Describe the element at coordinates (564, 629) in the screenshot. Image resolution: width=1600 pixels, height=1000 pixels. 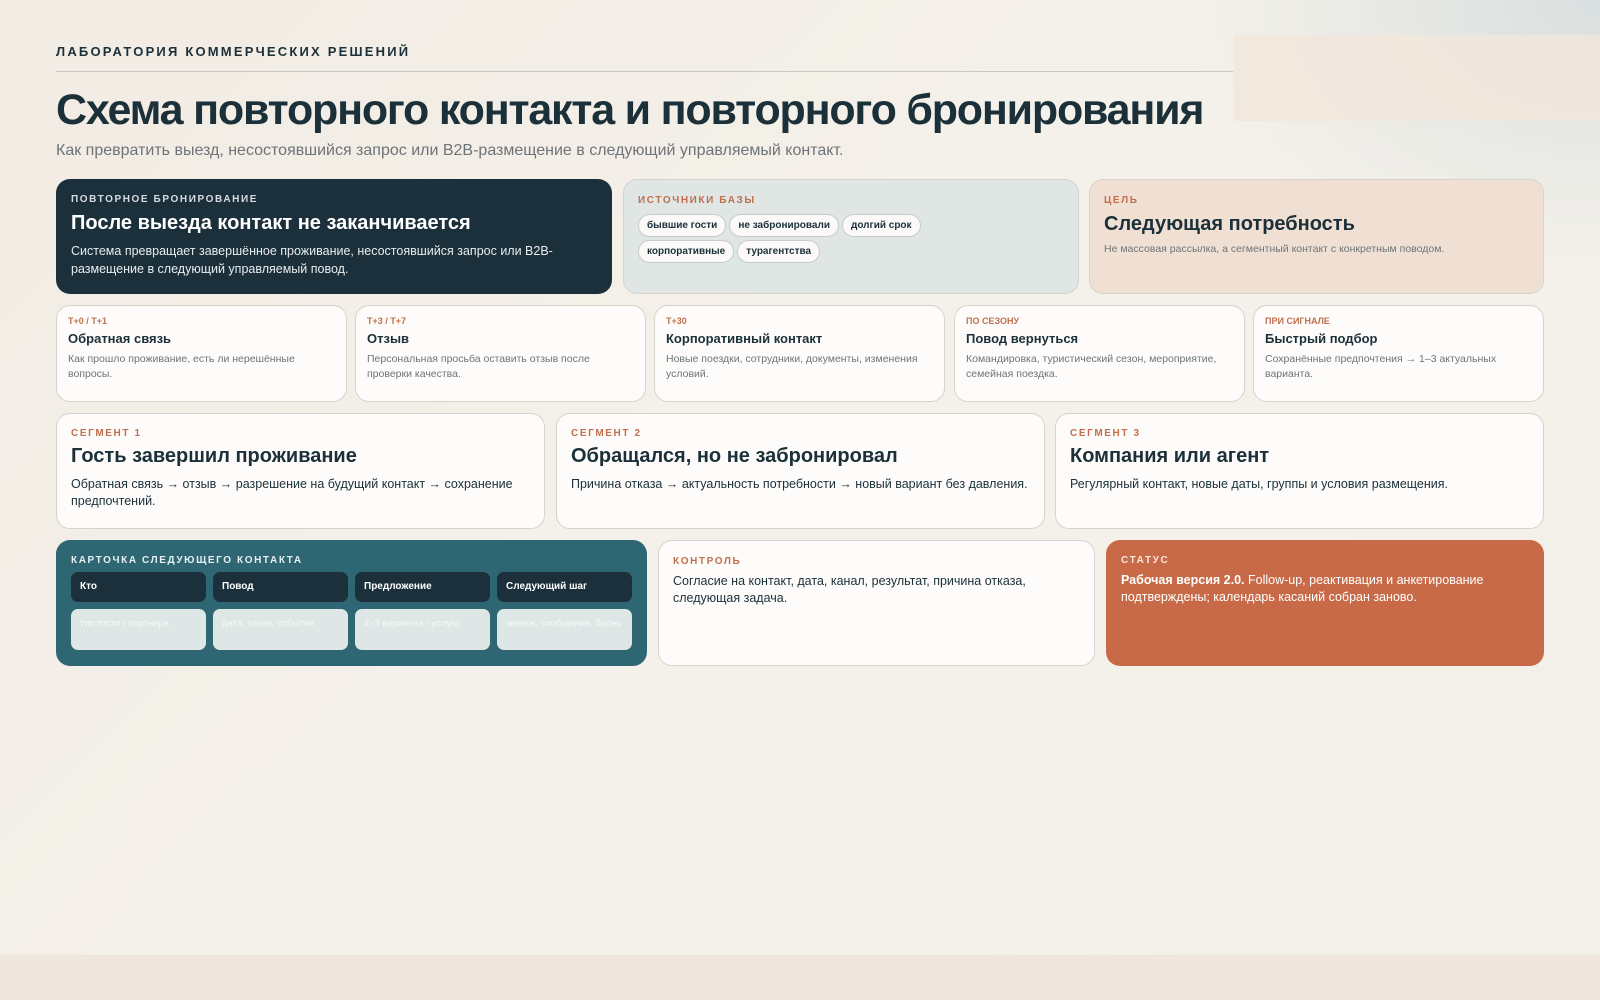
I see `column-cell: звонок, сообщение, бронь` at that location.